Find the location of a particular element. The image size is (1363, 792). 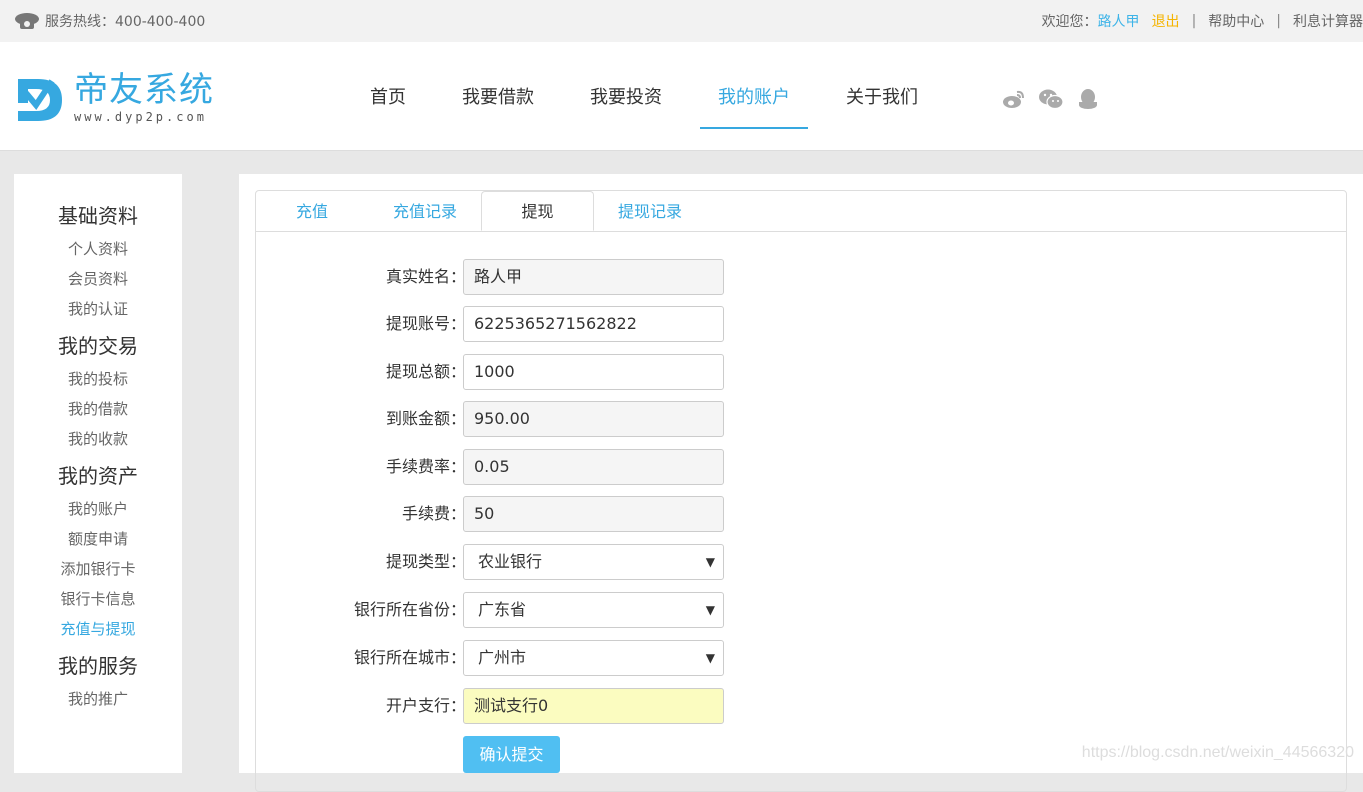

logo: 帝友系统 www.dyp2p.com is located at coordinates (114, 98).